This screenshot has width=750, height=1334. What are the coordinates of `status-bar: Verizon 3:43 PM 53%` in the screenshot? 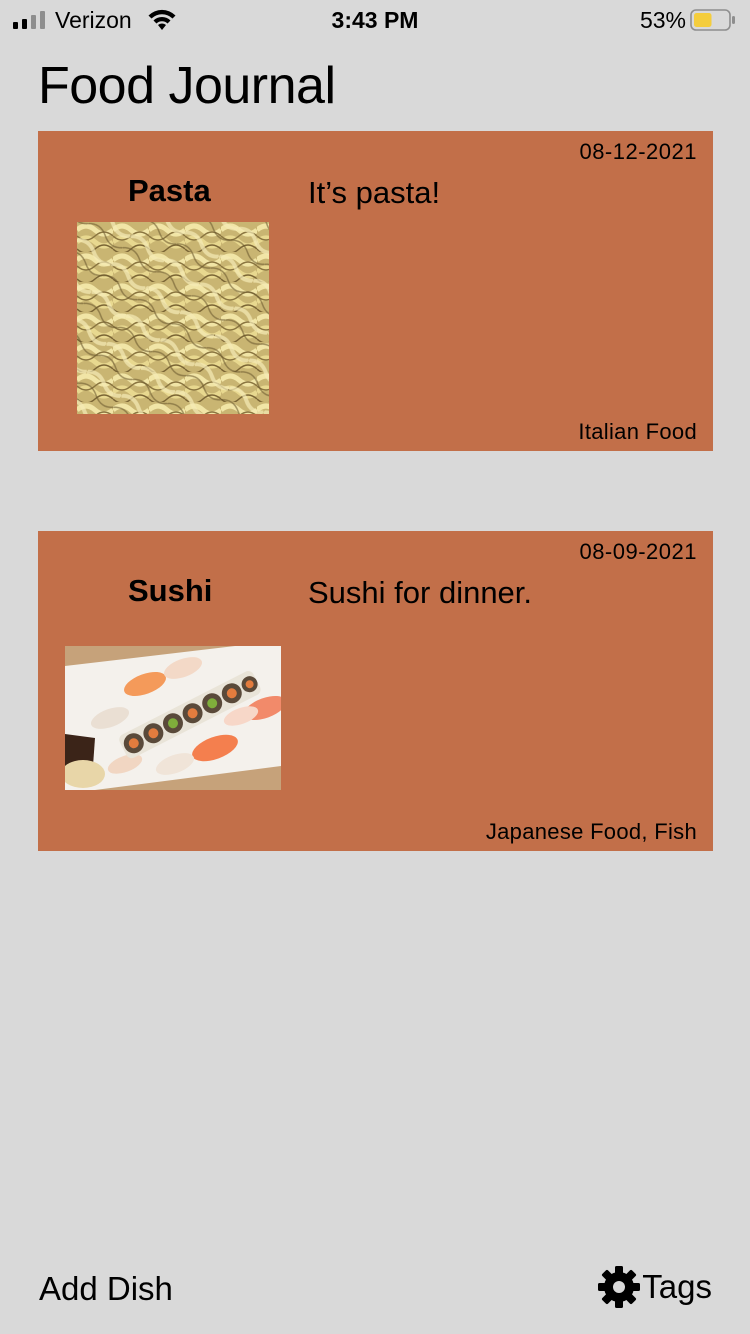 It's located at (375, 20).